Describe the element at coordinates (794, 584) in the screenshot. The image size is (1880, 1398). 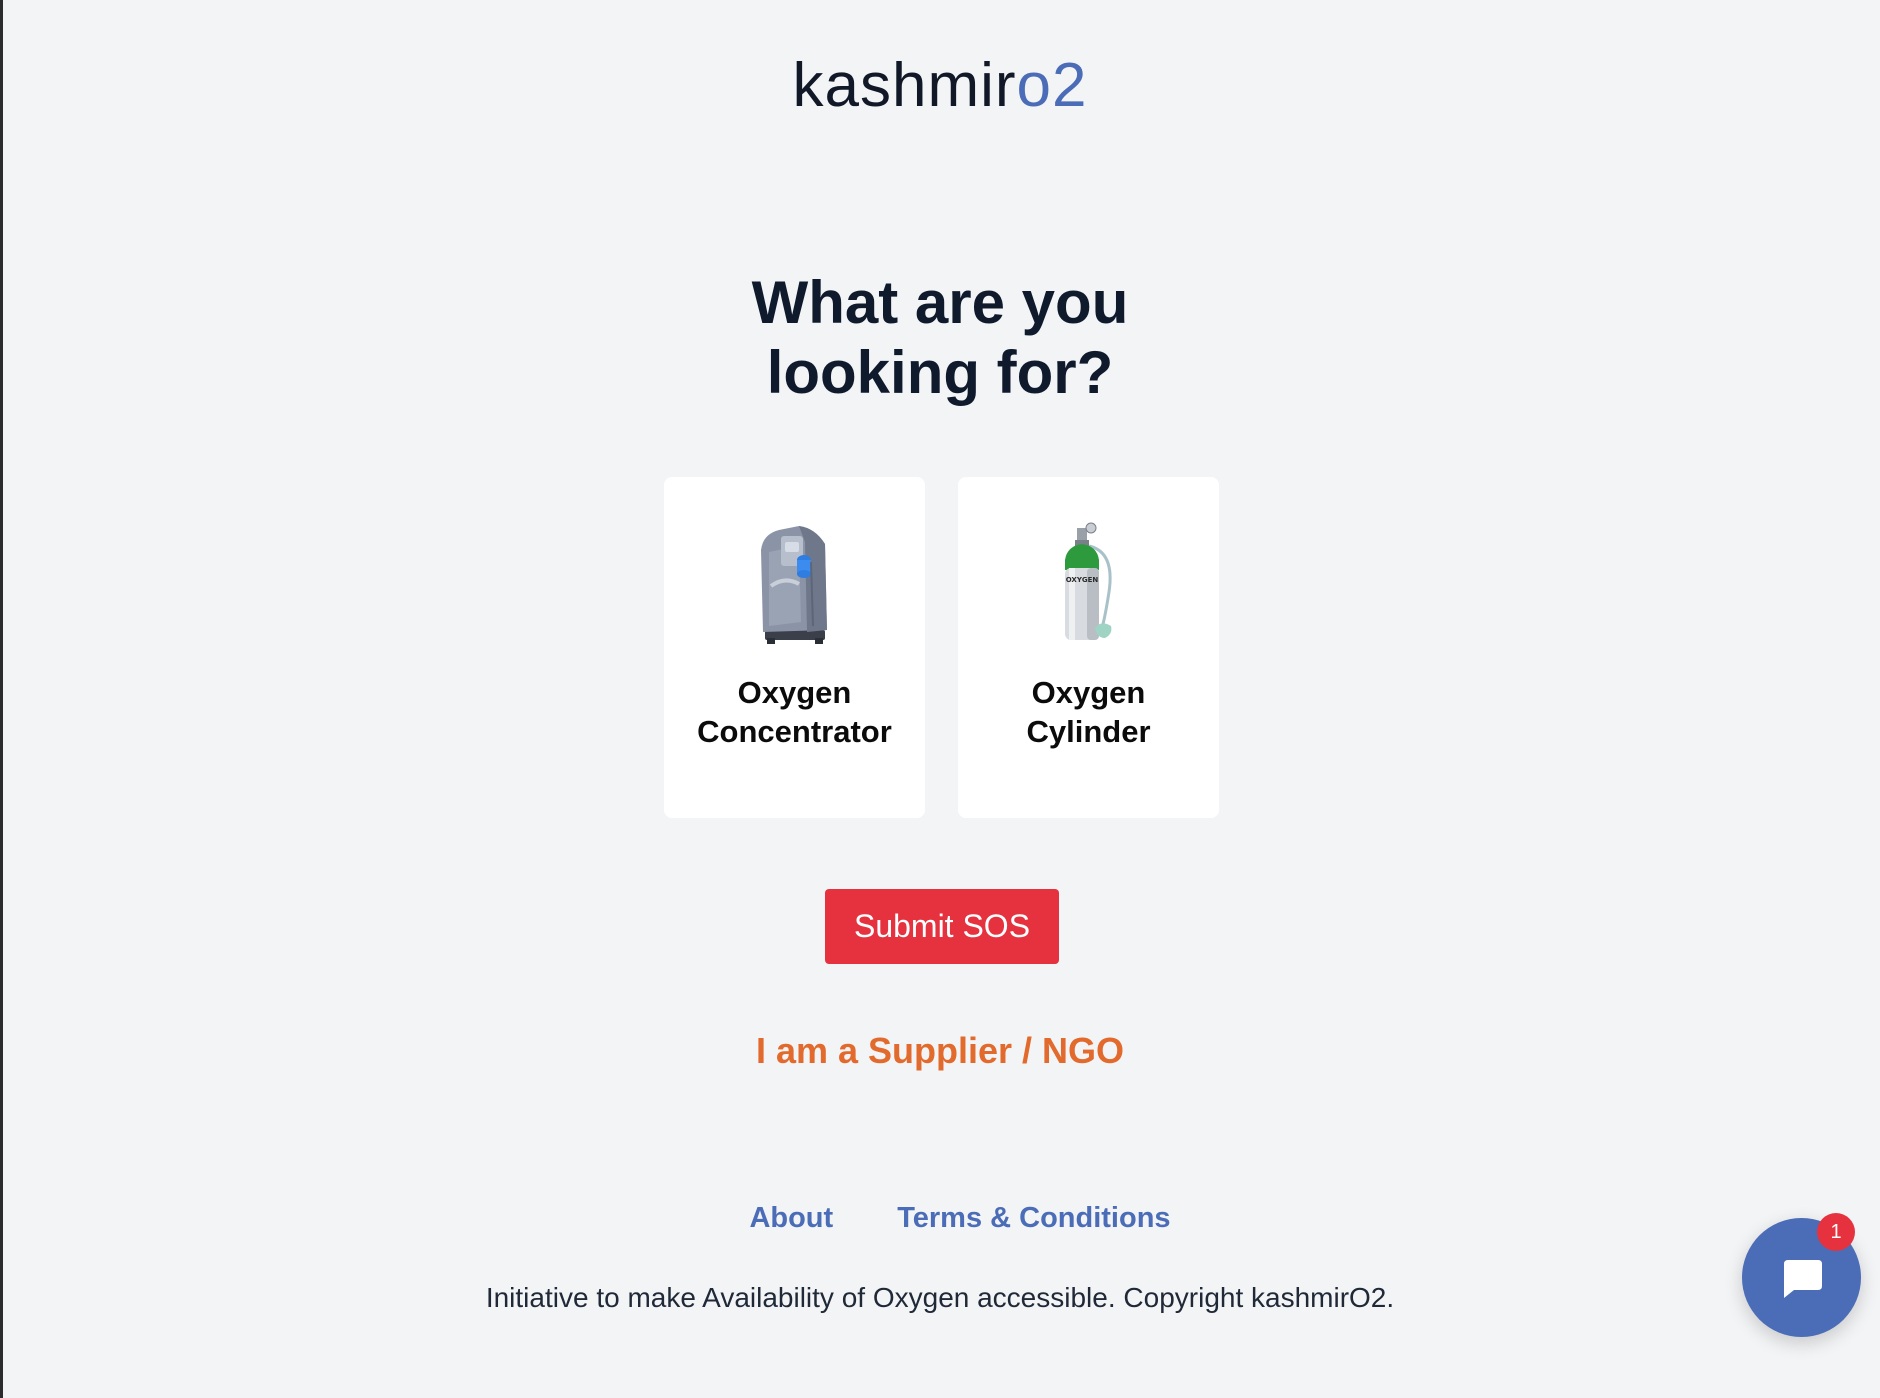
I see `oxygen-concentrator-icon` at that location.